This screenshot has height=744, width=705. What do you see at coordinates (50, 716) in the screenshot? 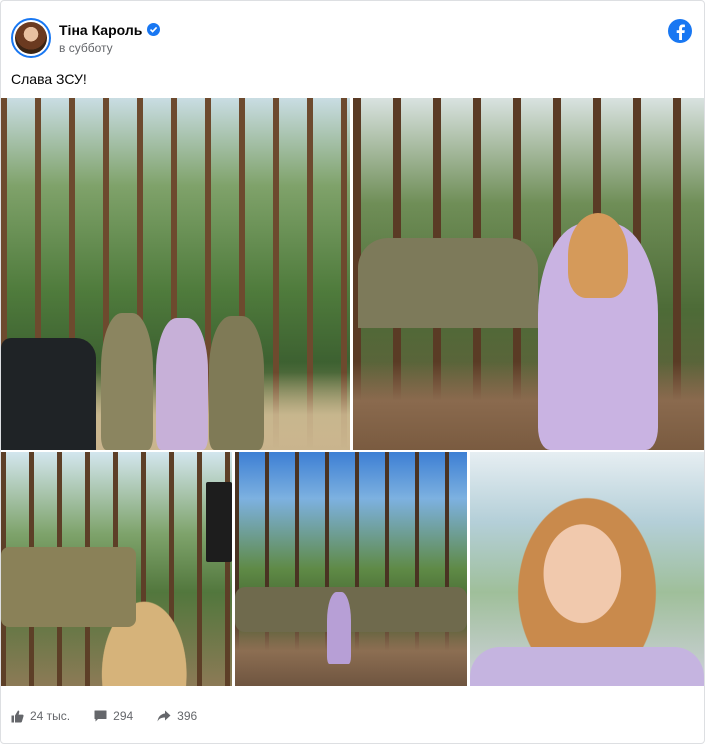
I see `like-count: 24 тыс.` at bounding box center [50, 716].